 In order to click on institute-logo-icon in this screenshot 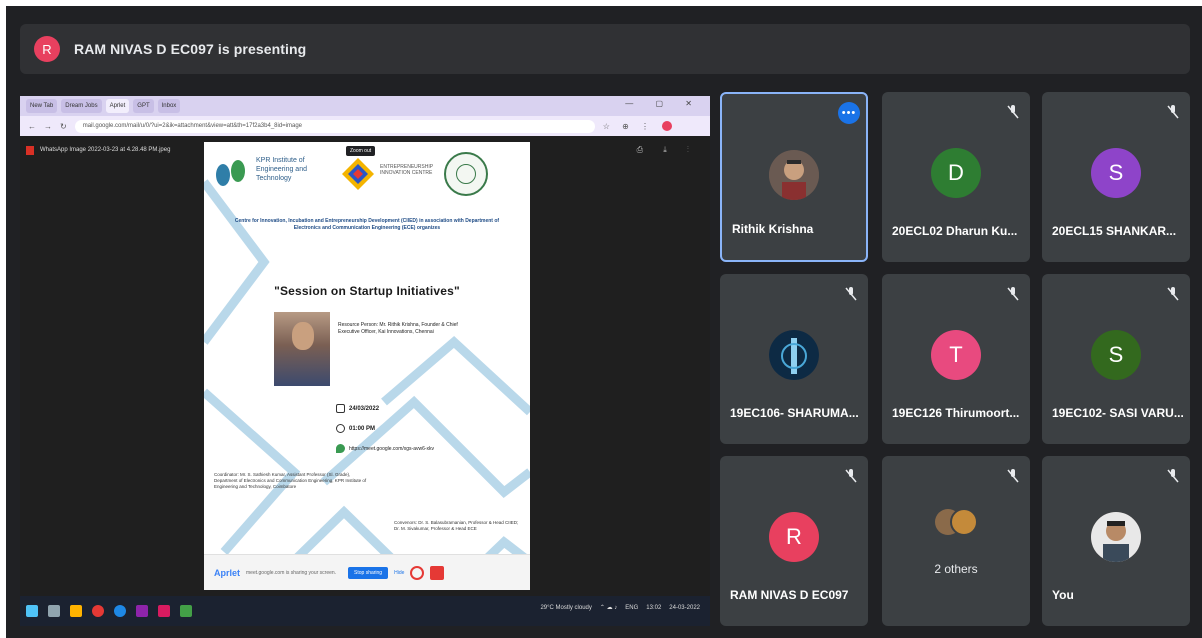, I will do `click(230, 173)`.